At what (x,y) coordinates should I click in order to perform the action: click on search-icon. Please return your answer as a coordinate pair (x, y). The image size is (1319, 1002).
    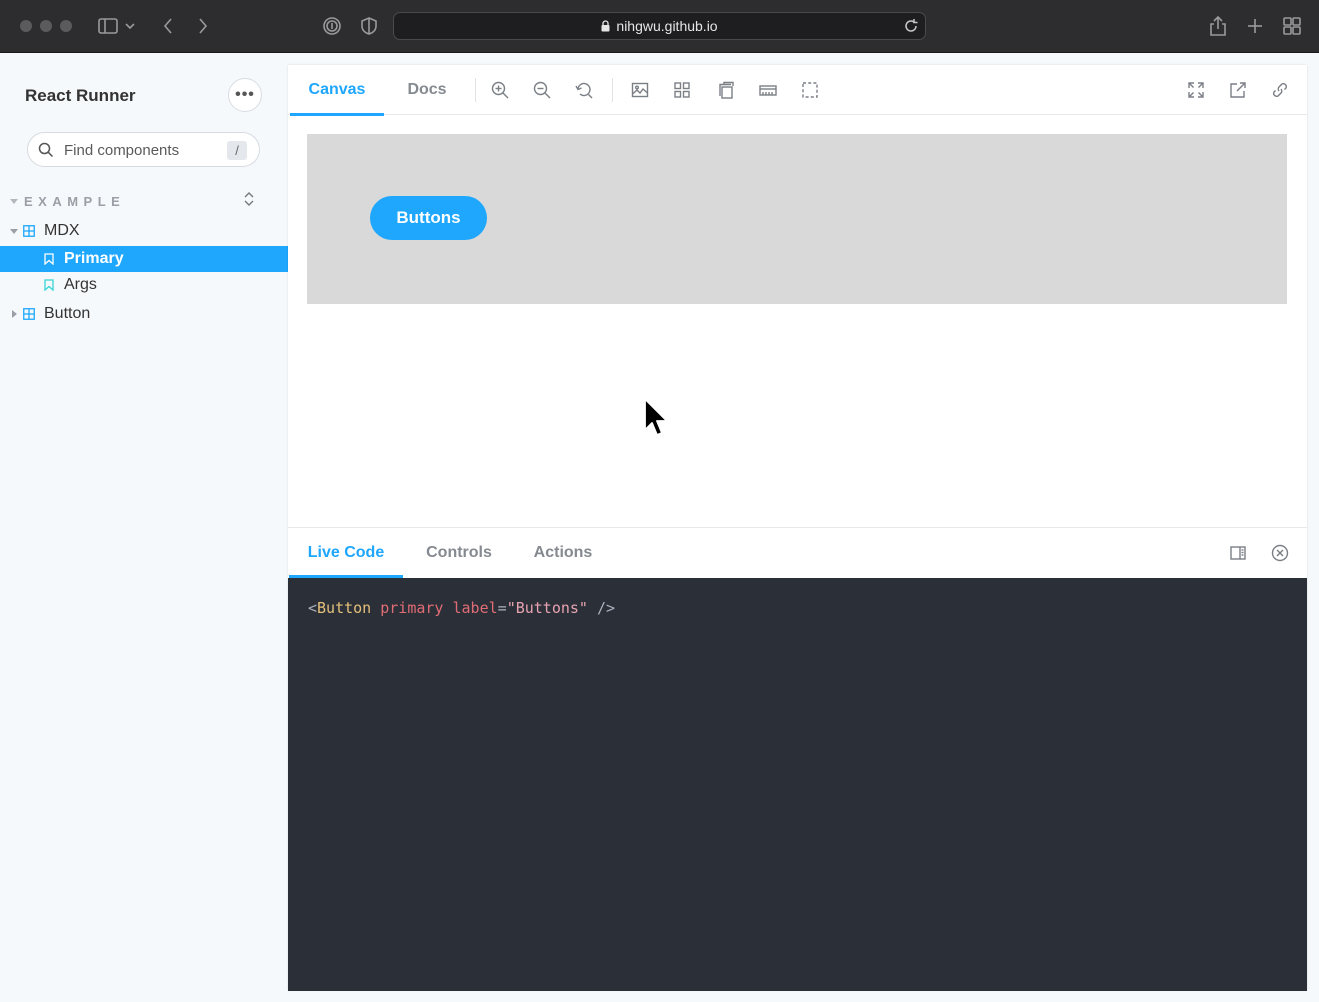
    Looking at the image, I should click on (46, 150).